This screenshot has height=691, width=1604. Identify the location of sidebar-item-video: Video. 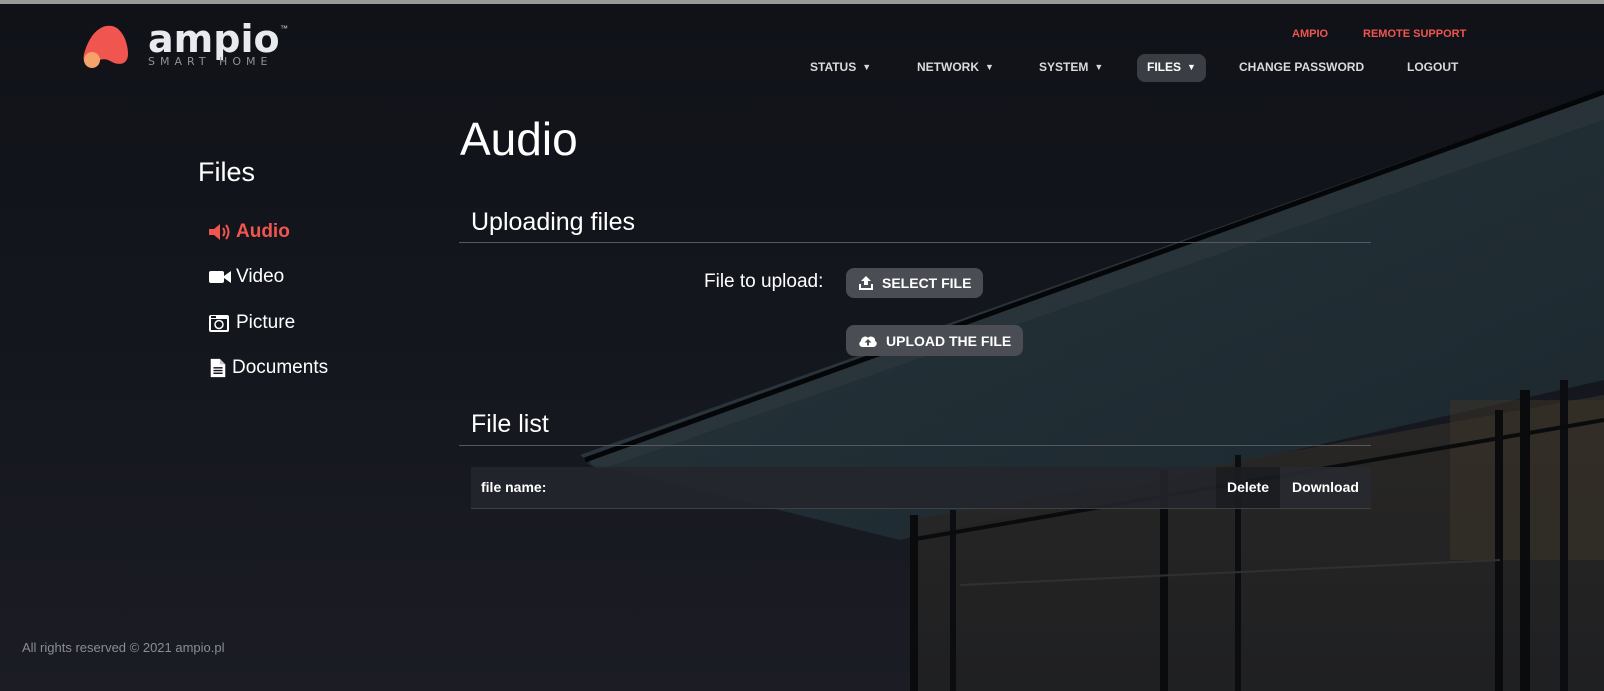
(246, 277).